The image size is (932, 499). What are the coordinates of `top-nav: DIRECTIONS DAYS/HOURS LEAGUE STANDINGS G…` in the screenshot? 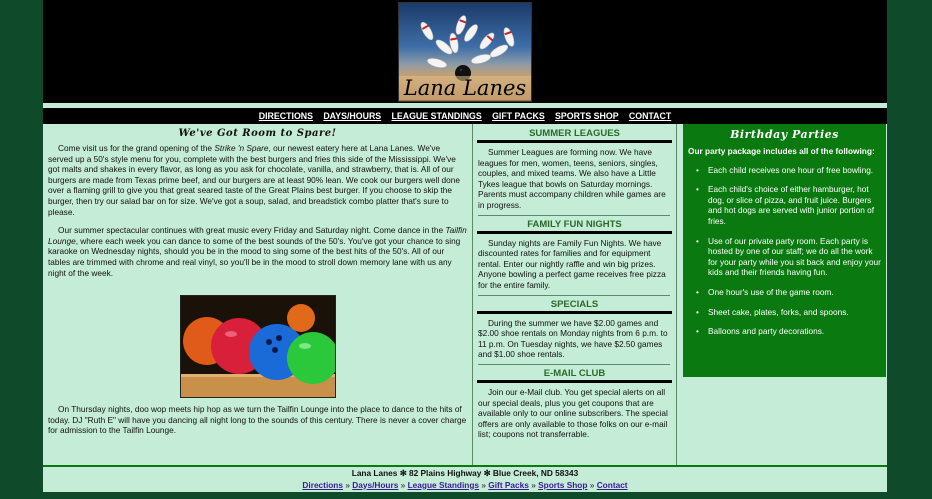 It's located at (465, 116).